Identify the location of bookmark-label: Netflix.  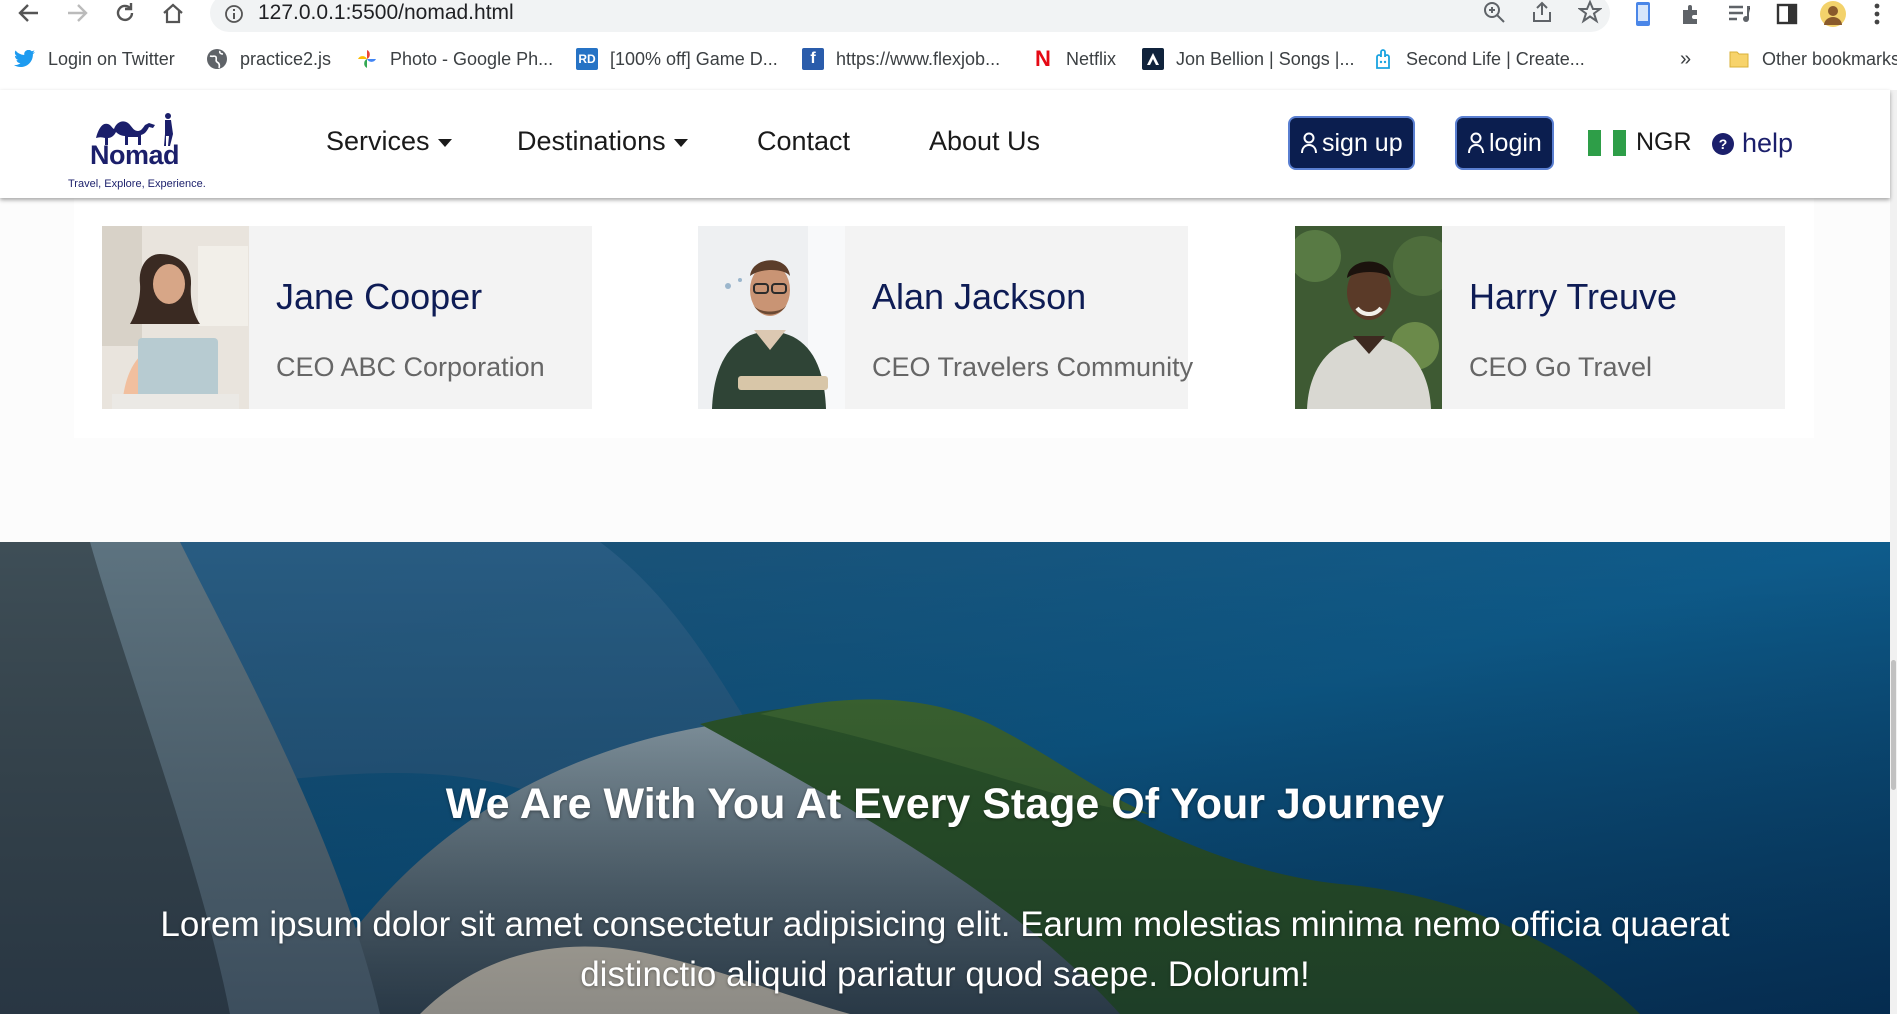
(1091, 58).